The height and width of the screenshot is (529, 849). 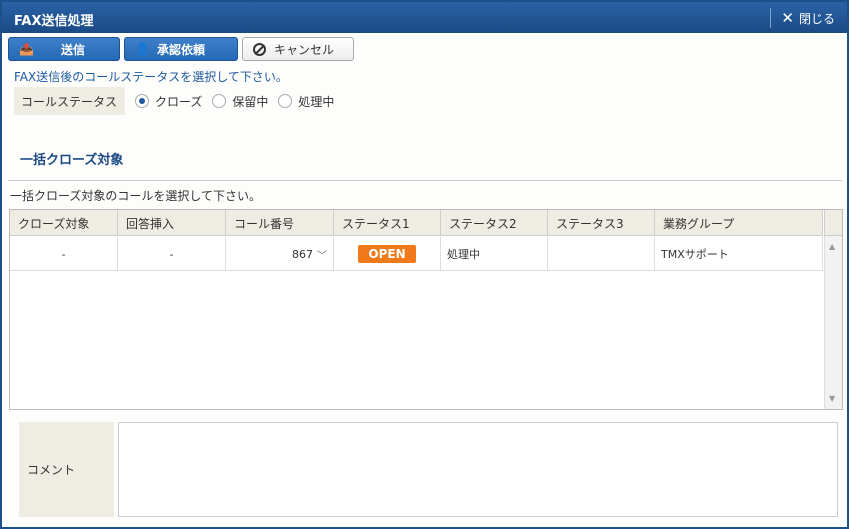 What do you see at coordinates (64, 254) in the screenshot?
I see `cell-close-target: -` at bounding box center [64, 254].